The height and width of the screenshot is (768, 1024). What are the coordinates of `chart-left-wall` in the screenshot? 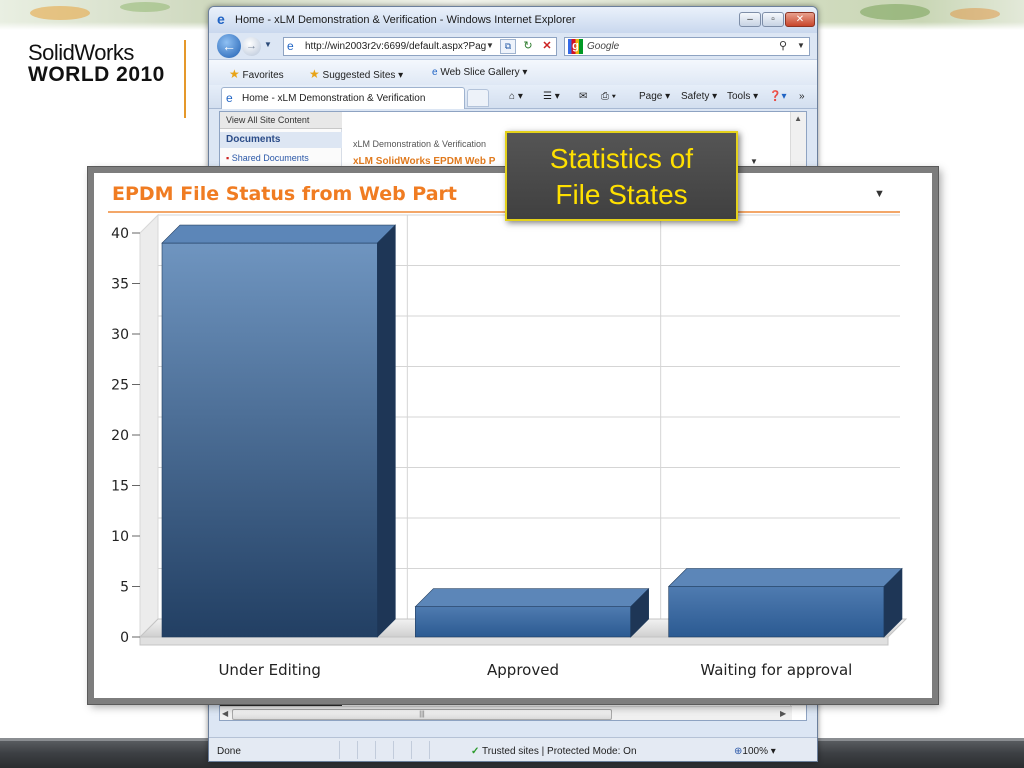 It's located at (149, 426).